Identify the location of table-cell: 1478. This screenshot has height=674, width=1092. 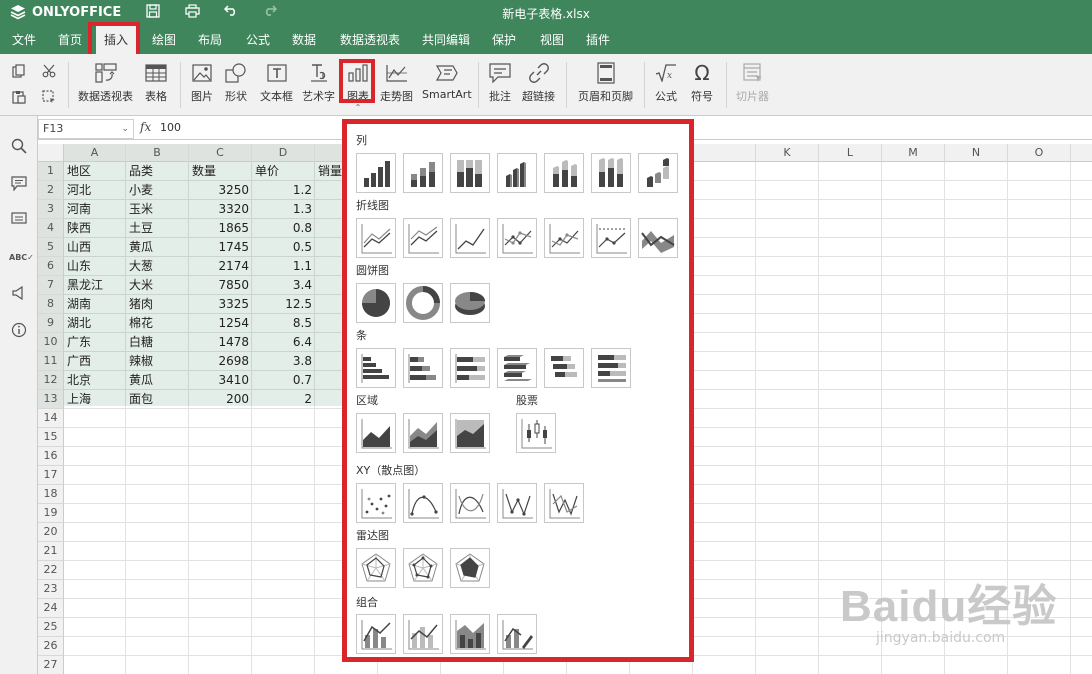
(220, 342).